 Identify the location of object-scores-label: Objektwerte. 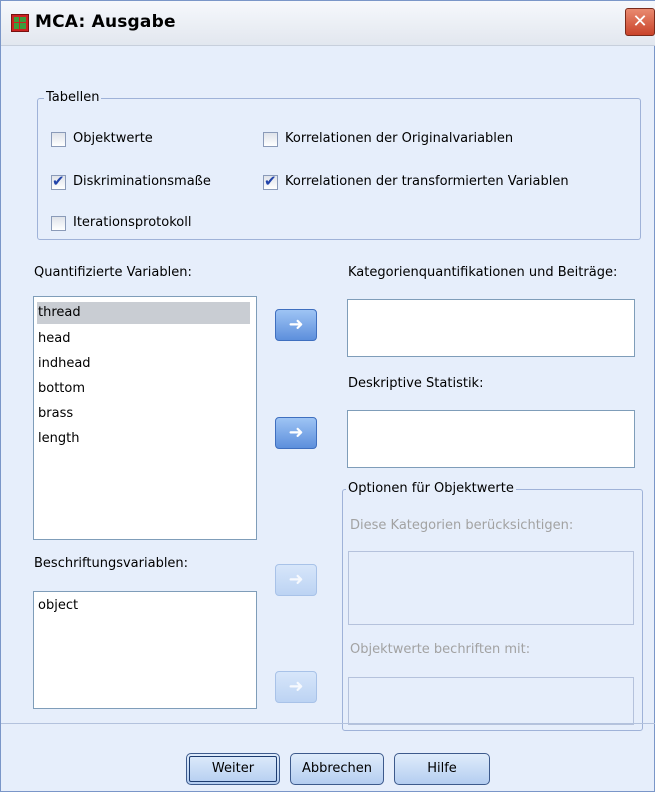
(113, 138).